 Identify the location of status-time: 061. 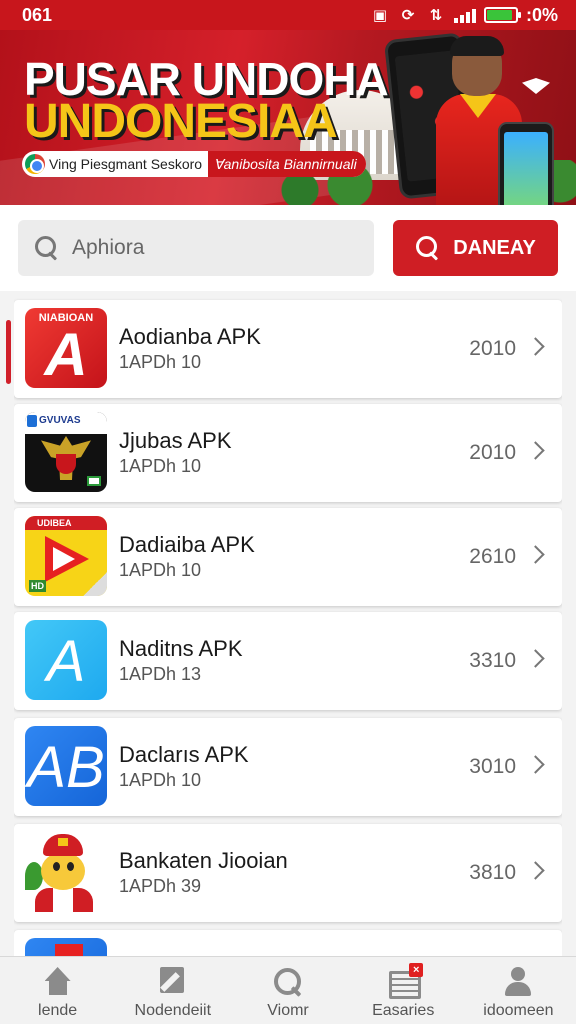
(37, 14).